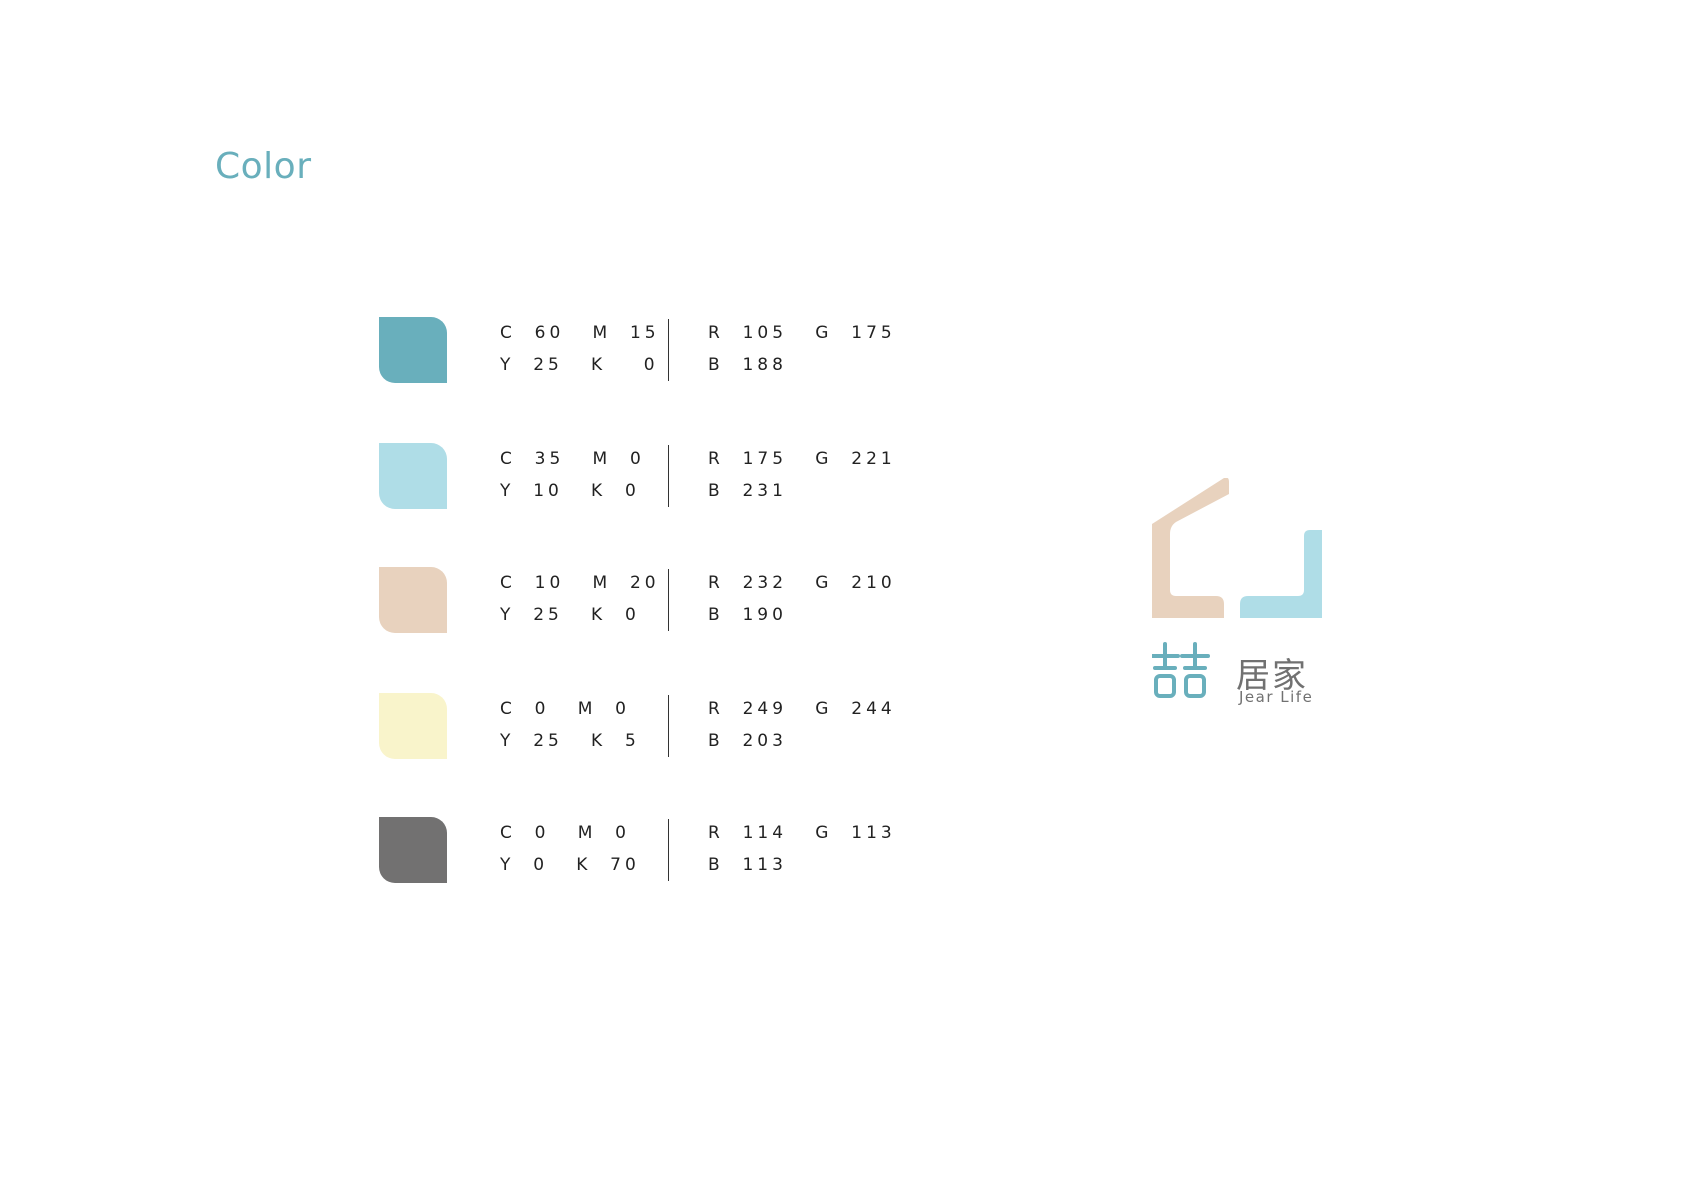 This screenshot has height=1192, width=1684. Describe the element at coordinates (580, 583) in the screenshot. I see `cmyk-line: C 10 M 20` at that location.